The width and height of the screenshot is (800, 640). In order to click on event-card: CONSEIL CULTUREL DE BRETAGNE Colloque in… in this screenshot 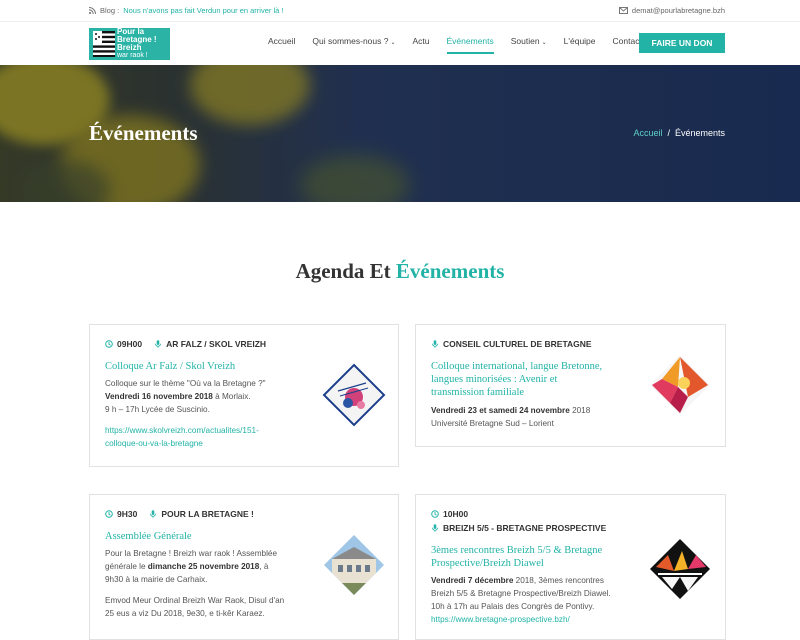, I will do `click(570, 385)`.